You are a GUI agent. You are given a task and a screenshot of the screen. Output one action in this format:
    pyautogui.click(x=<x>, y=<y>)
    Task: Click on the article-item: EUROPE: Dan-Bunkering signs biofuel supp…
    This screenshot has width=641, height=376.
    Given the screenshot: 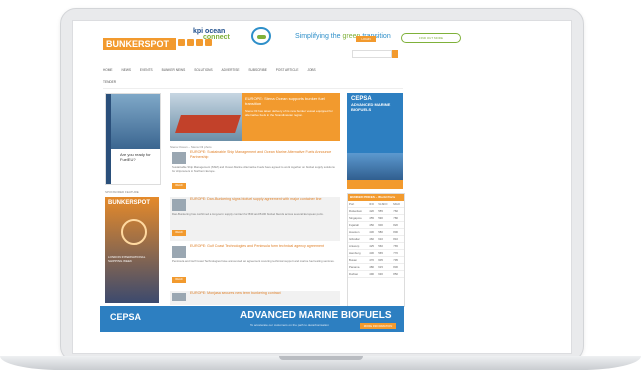 What is the action you would take?
    pyautogui.click(x=255, y=219)
    